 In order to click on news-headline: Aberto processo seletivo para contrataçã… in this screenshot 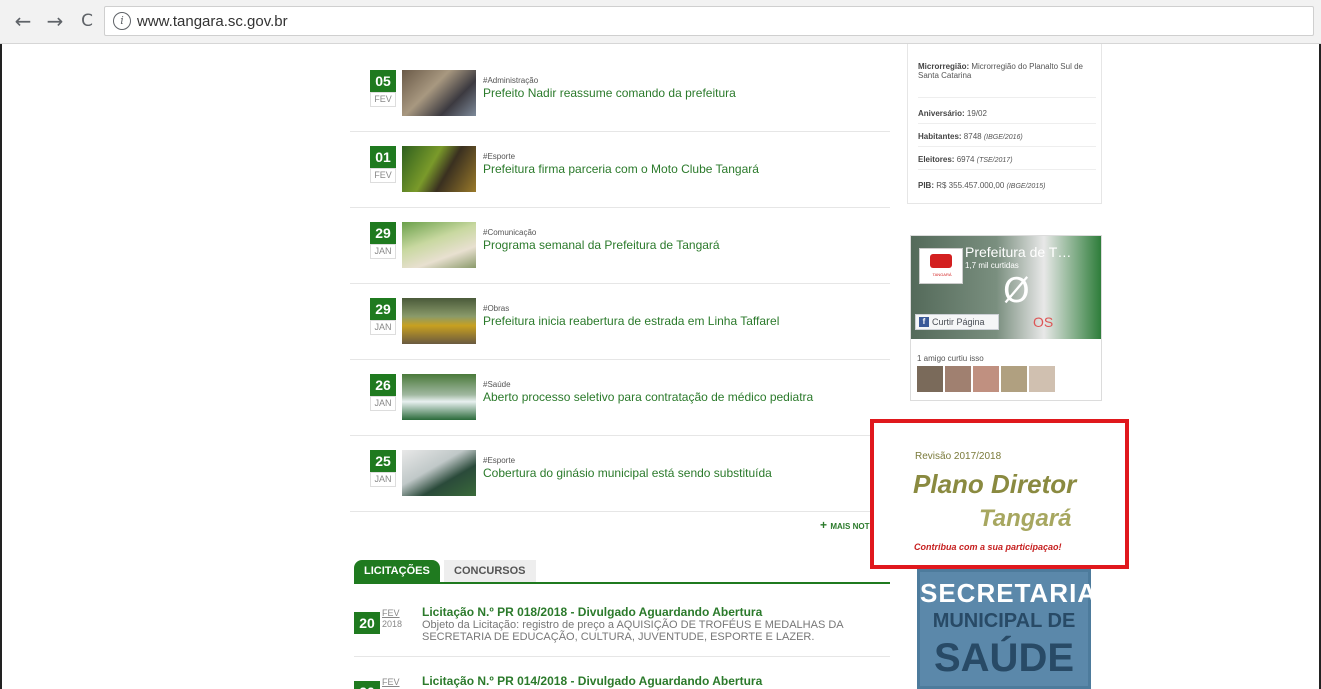, I will do `click(648, 397)`.